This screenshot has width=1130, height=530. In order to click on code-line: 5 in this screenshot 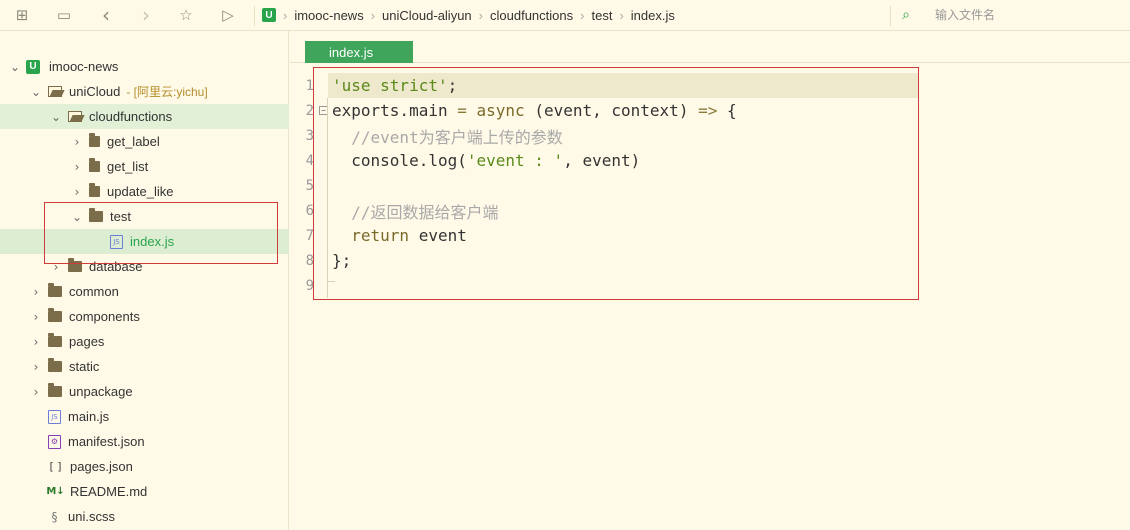, I will do `click(710, 185)`.